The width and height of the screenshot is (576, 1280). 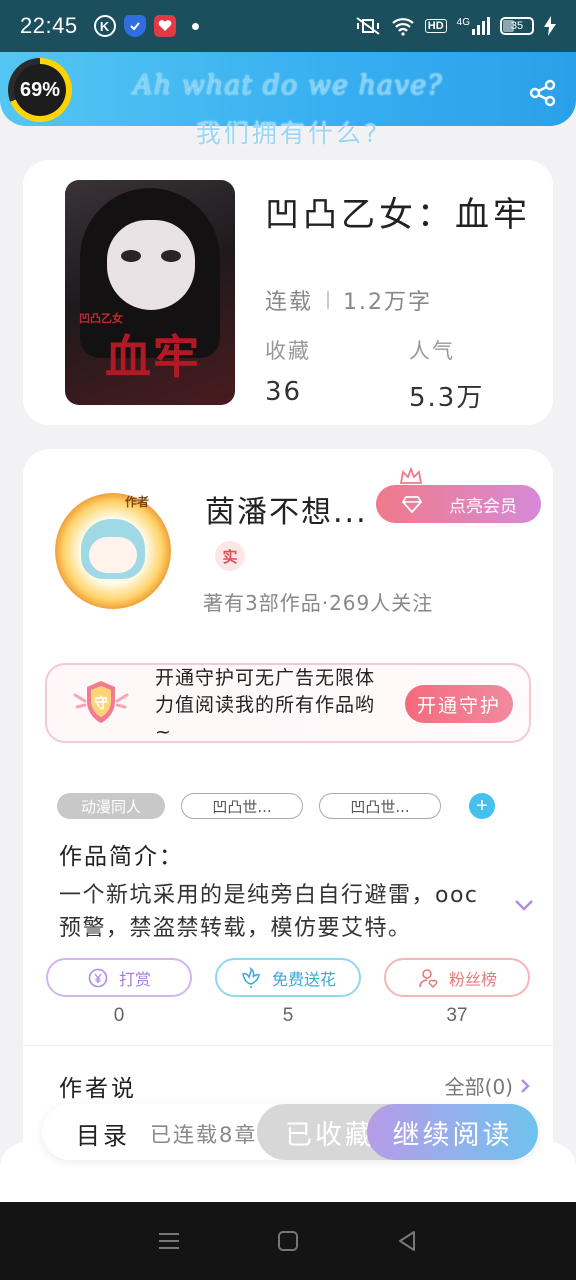 What do you see at coordinates (230, 556) in the screenshot?
I see `real-name-badge: 实` at bounding box center [230, 556].